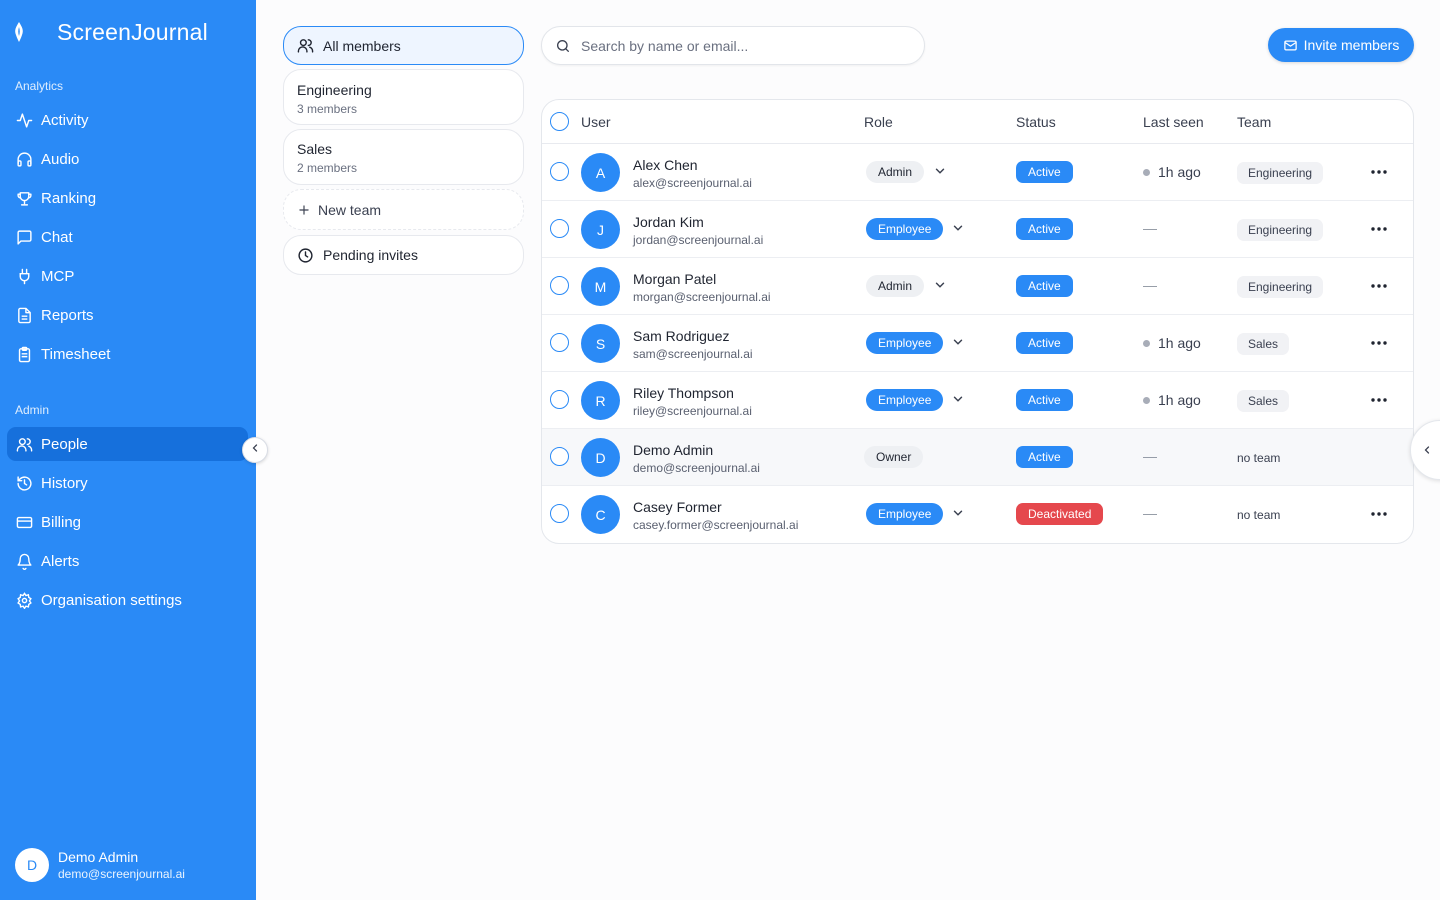 The width and height of the screenshot is (1440, 900). Describe the element at coordinates (127, 237) in the screenshot. I see `sidebar-item-chat: Chat` at that location.